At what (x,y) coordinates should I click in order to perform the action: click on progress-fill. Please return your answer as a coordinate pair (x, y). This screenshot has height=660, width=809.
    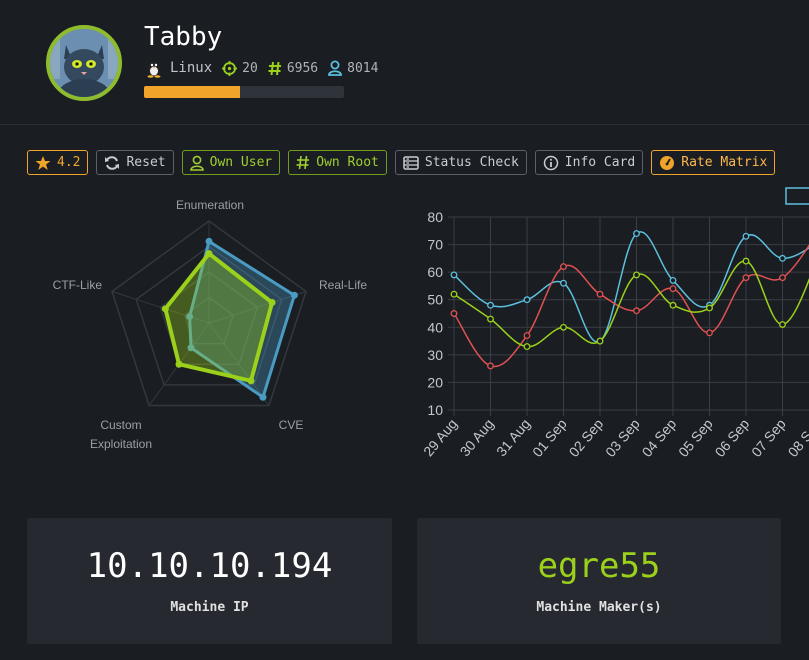
    Looking at the image, I should click on (192, 92).